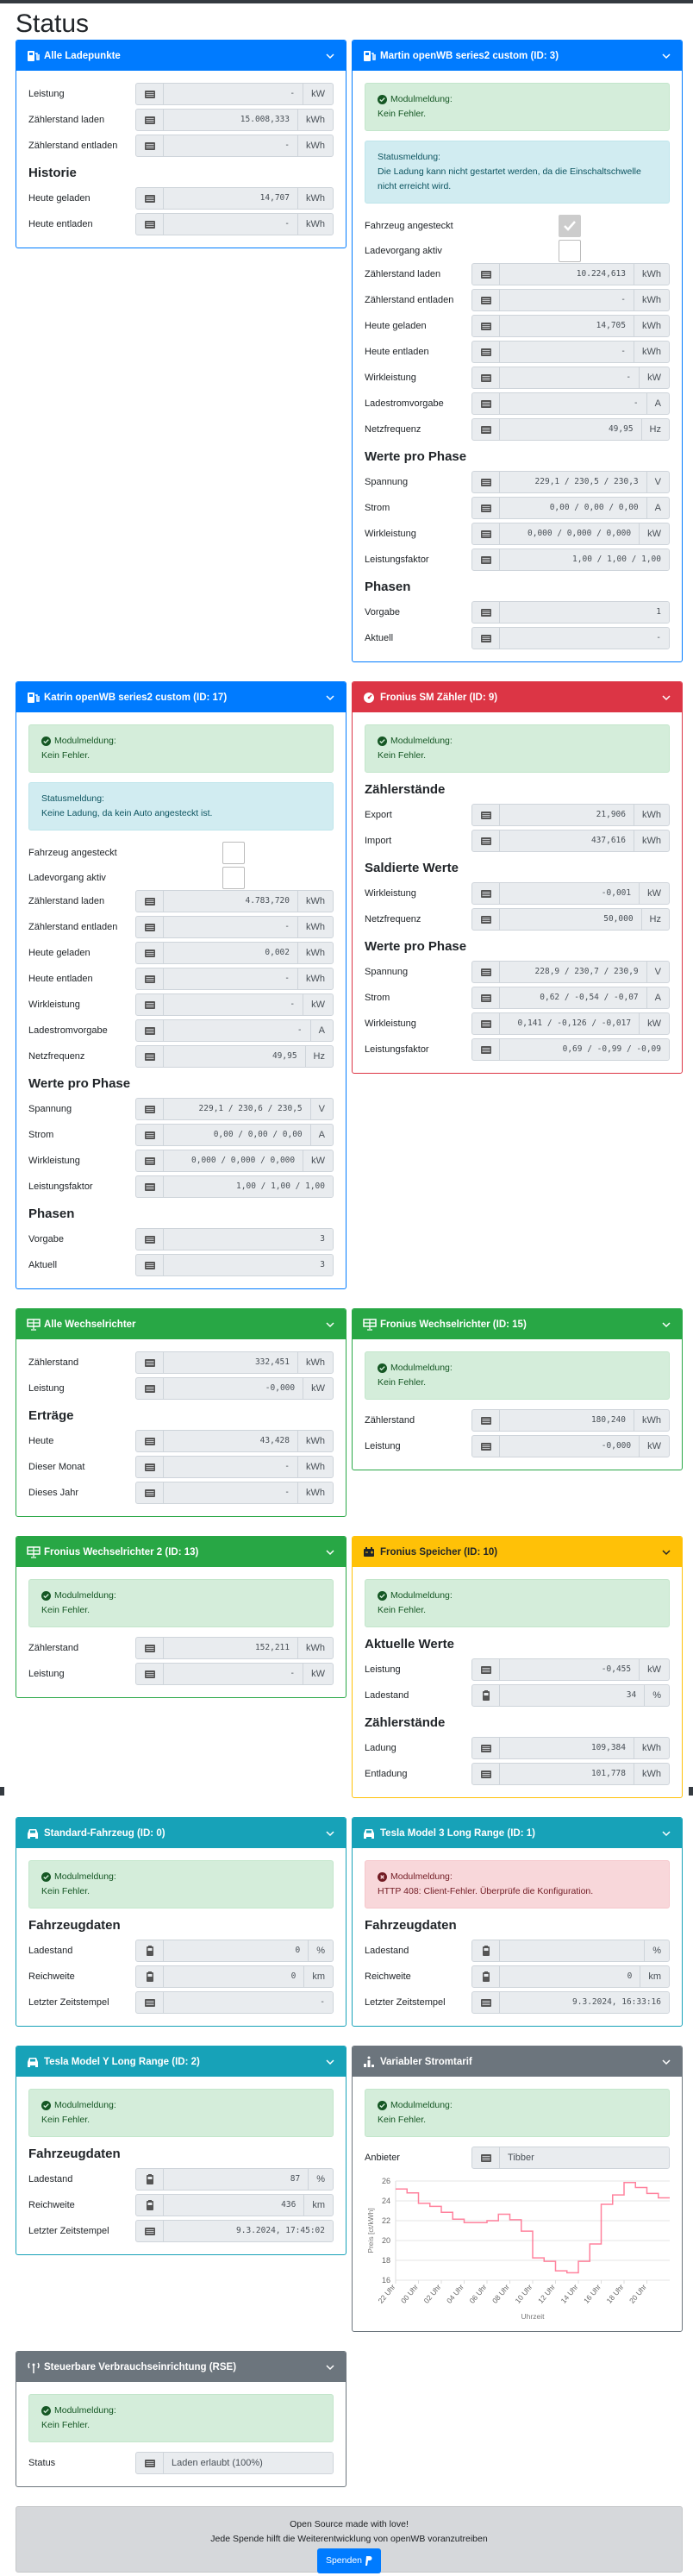  Describe the element at coordinates (439, 697) in the screenshot. I see `card-title: Fronius SM Zähler (ID: 9)` at that location.